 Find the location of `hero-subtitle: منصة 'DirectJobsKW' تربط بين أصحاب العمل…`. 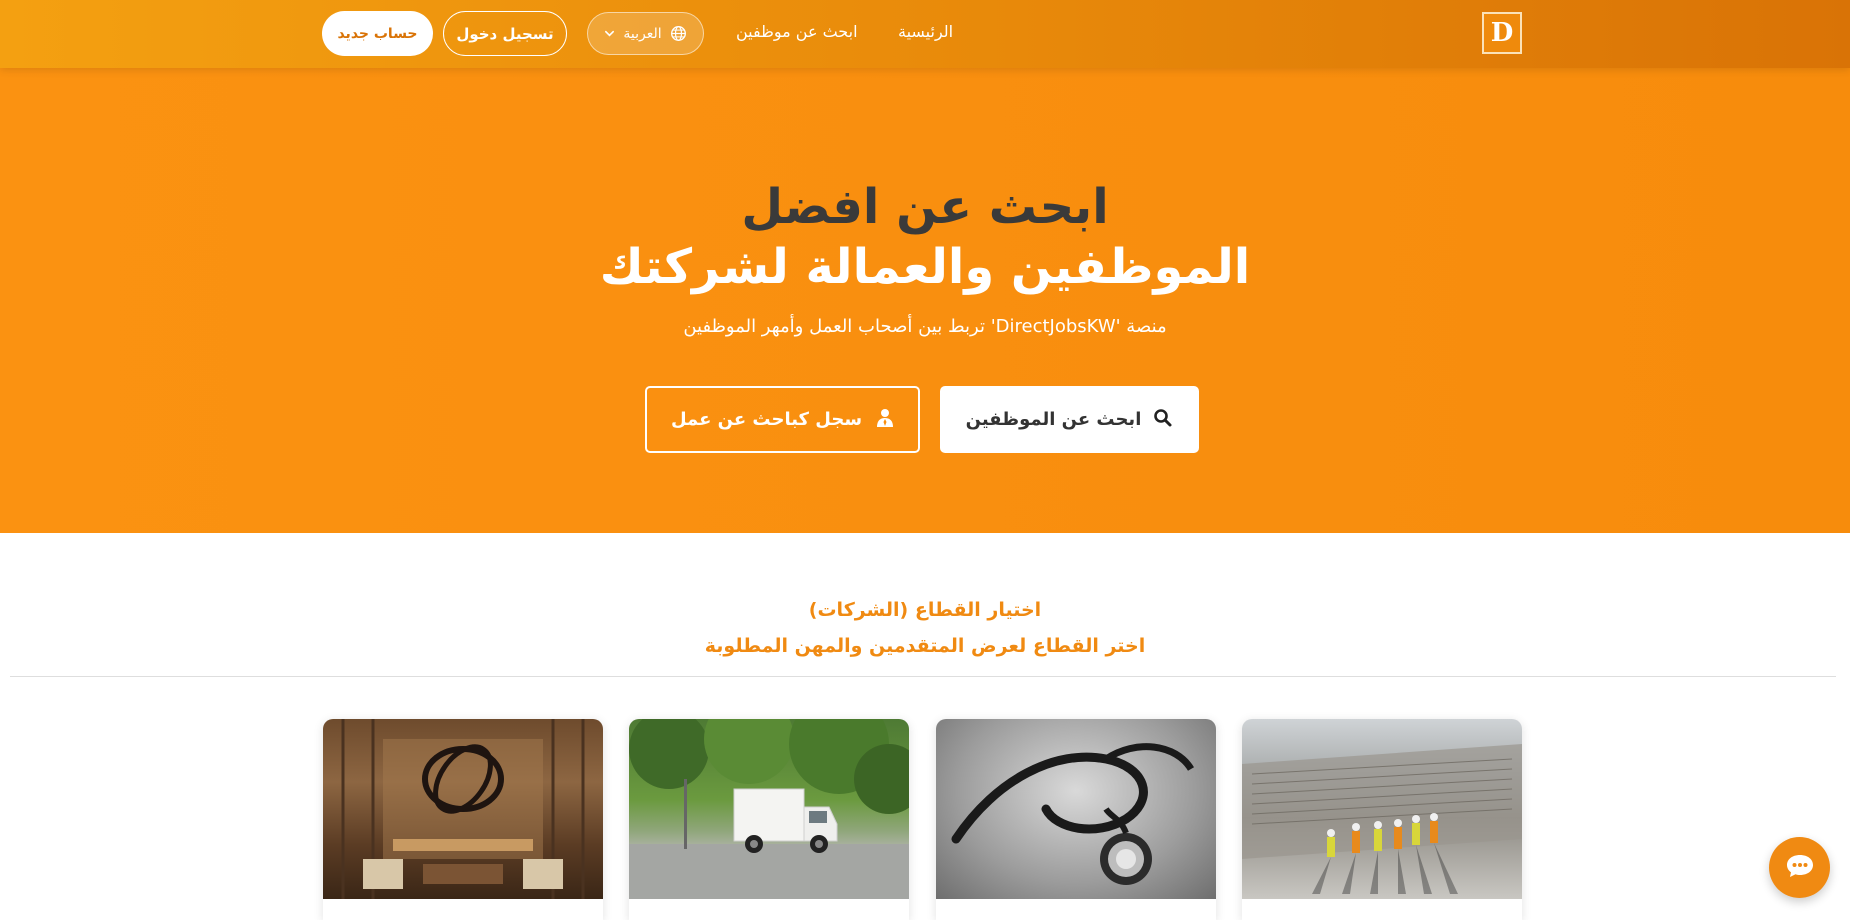

hero-subtitle: منصة 'DirectJobsKW' تربط بين أصحاب العمل… is located at coordinates (925, 326).